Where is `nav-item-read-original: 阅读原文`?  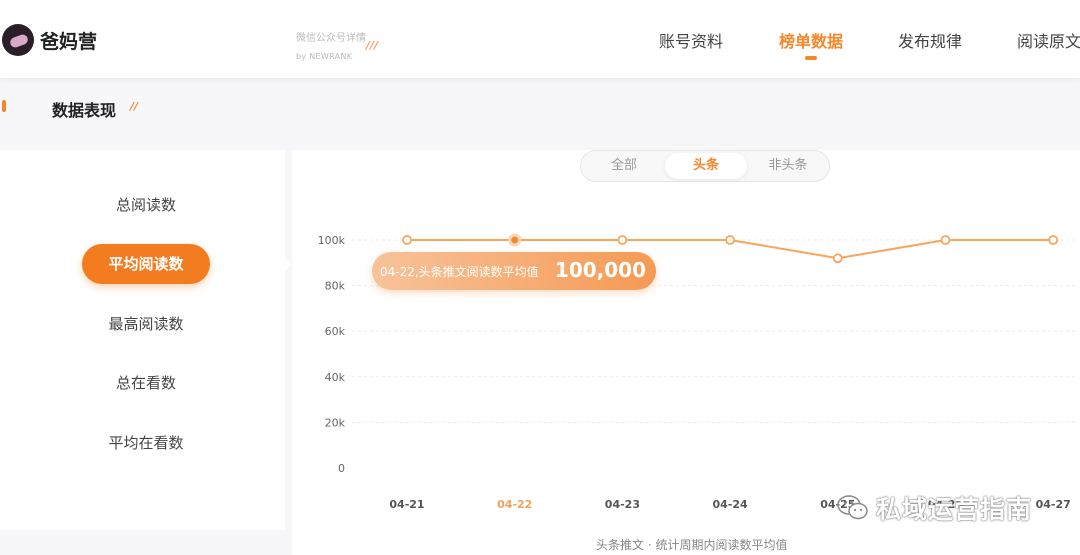 nav-item-read-original: 阅读原文 is located at coordinates (1048, 40).